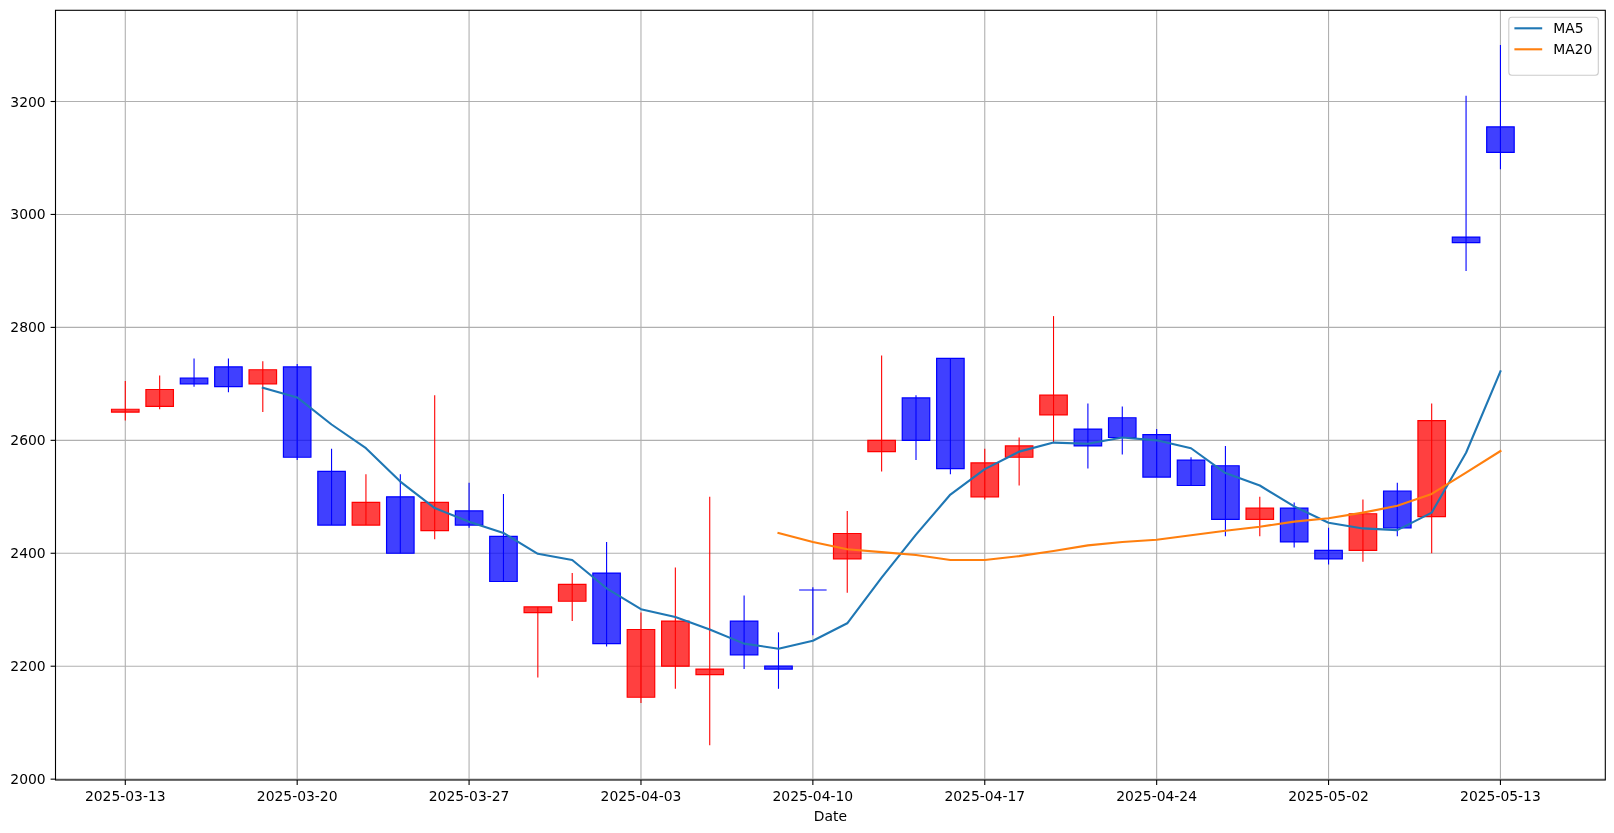 This screenshot has width=1614, height=833. What do you see at coordinates (28, 101) in the screenshot?
I see `y-tick-label: 3200` at bounding box center [28, 101].